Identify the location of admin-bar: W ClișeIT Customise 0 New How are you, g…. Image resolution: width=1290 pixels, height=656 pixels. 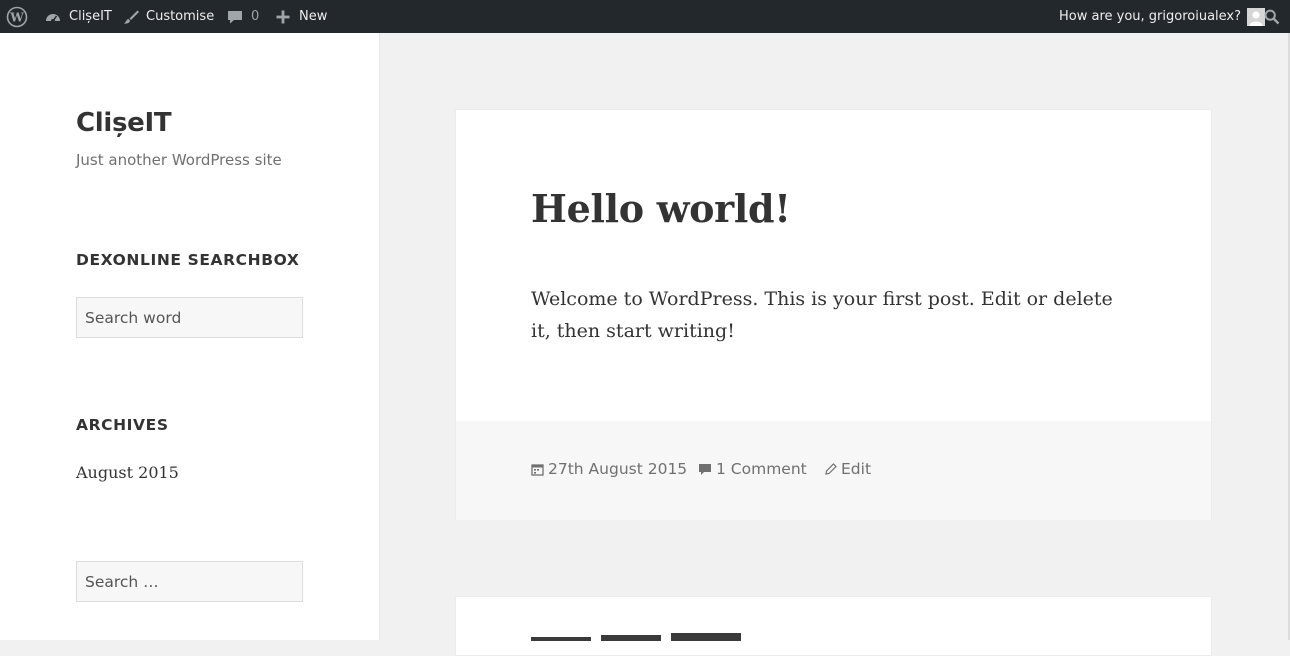
(645, 16).